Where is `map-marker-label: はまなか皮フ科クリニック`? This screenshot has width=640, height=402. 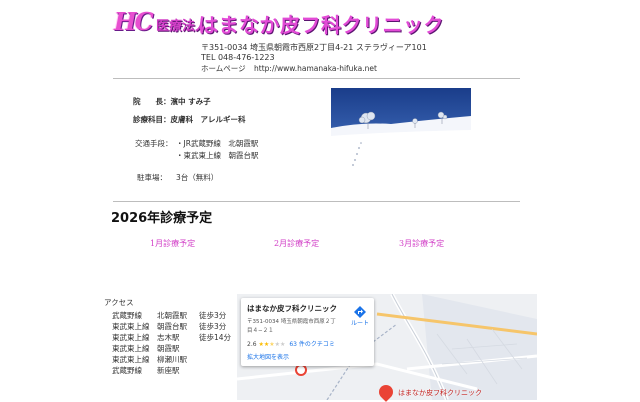
map-marker-label: はまなか皮フ科クリニック is located at coordinates (440, 393).